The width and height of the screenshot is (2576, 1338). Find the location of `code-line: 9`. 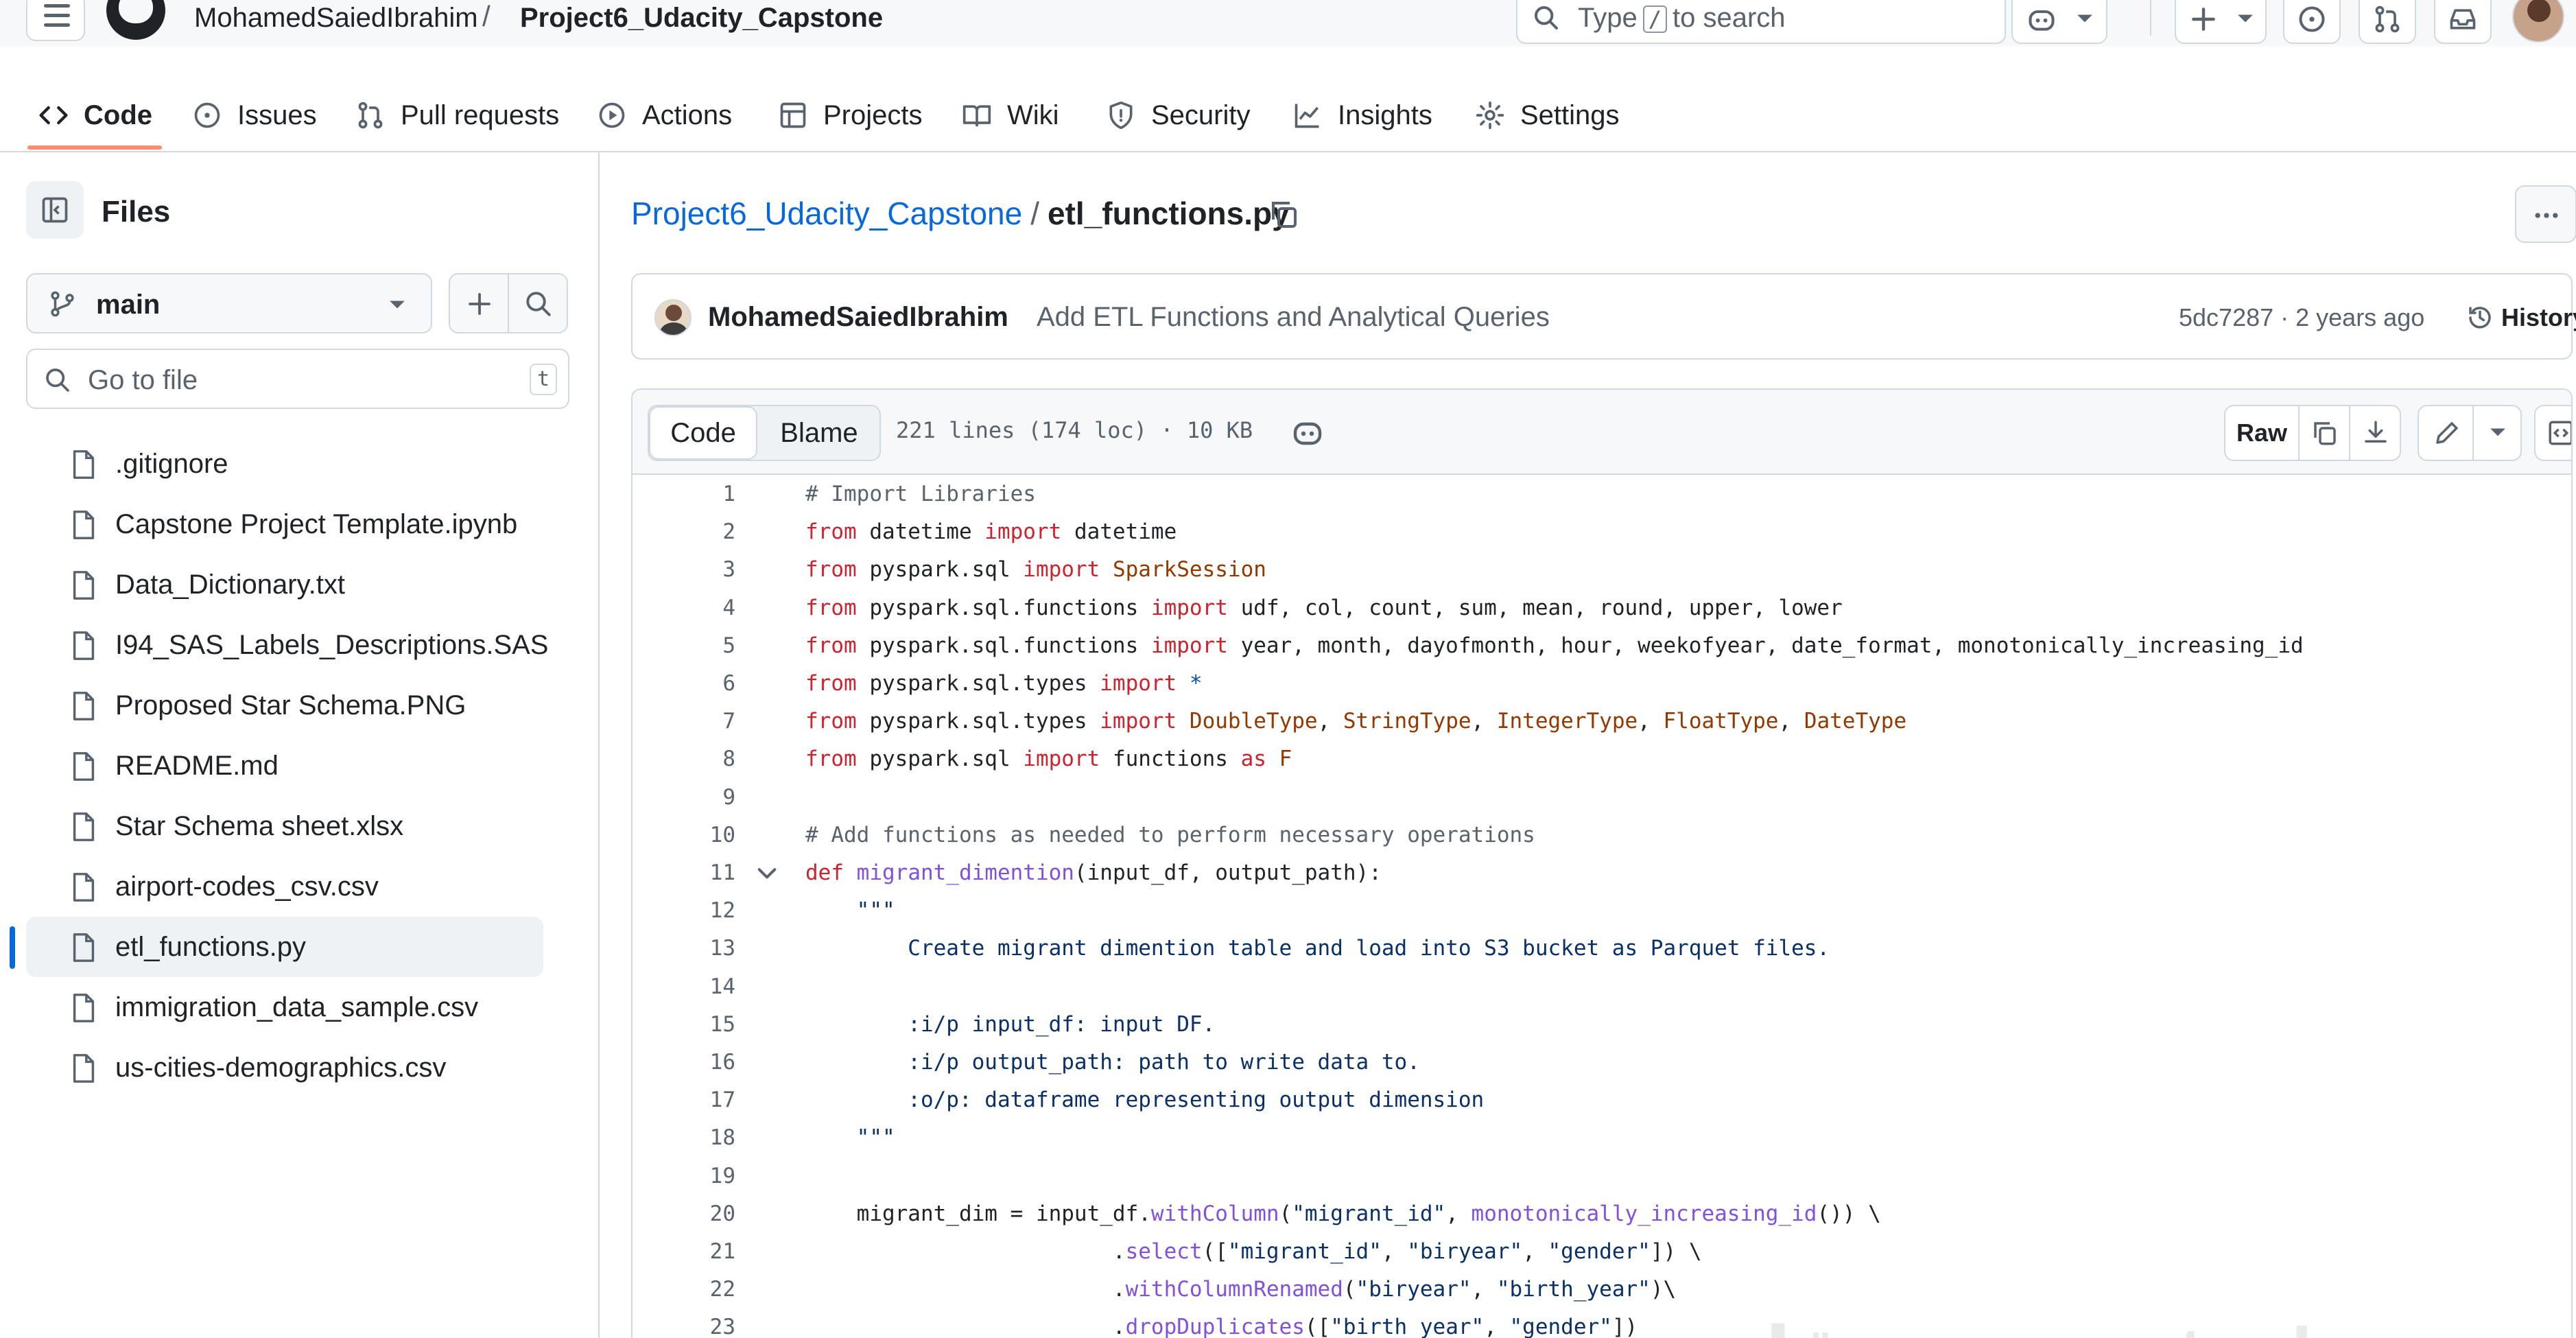

code-line: 9 is located at coordinates (1602, 798).